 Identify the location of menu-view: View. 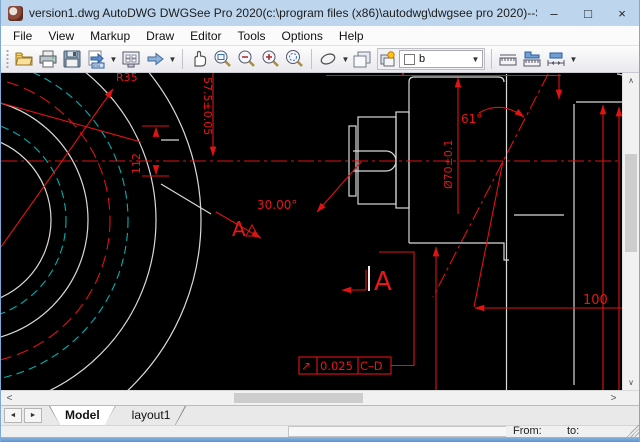
(61, 36).